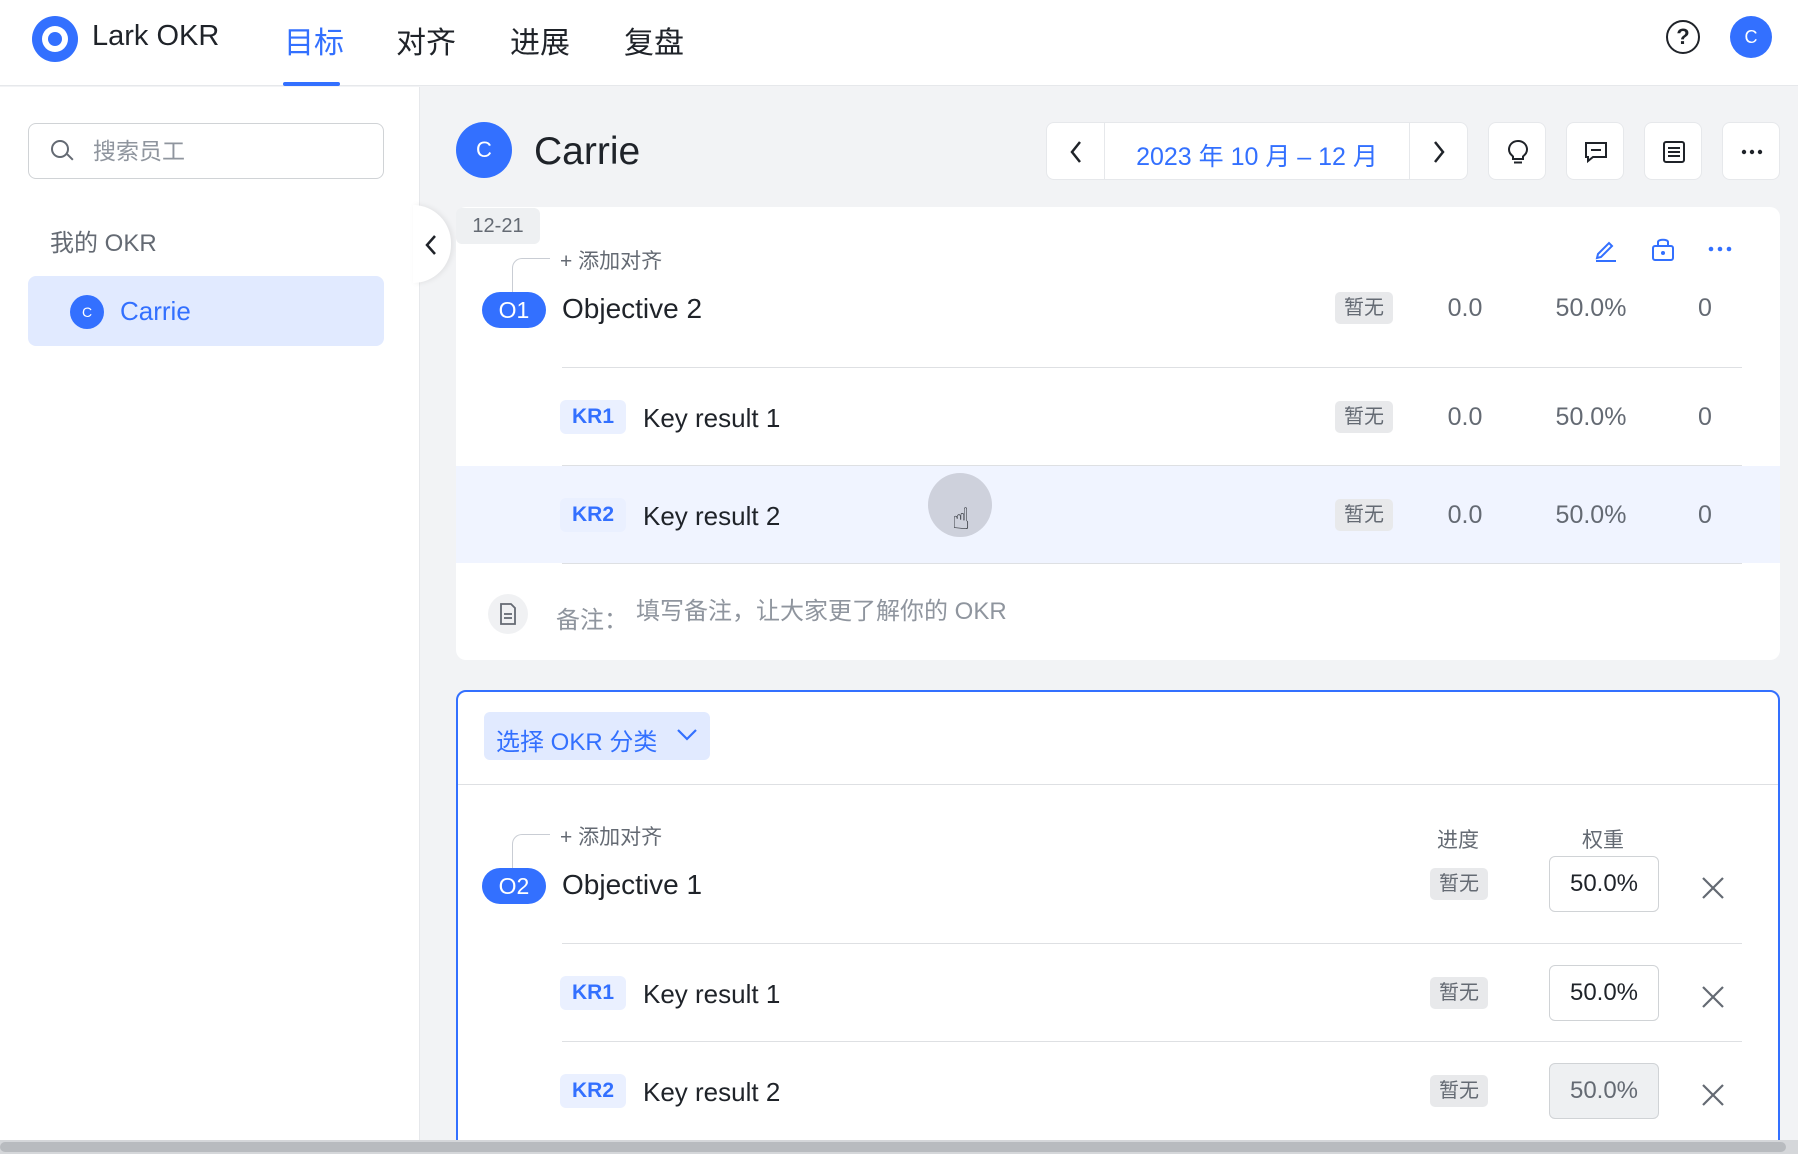  Describe the element at coordinates (1603, 840) in the screenshot. I see `weight-column-header: 权重` at that location.